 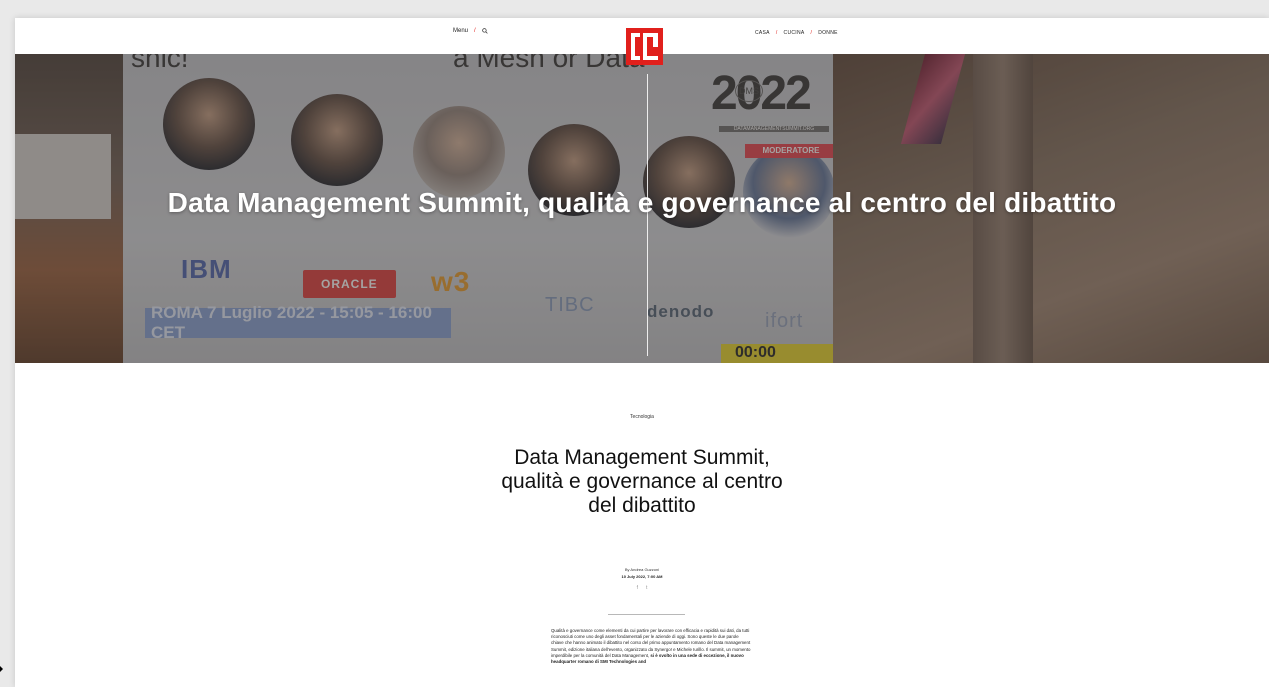 What do you see at coordinates (646, 614) in the screenshot?
I see `divider` at bounding box center [646, 614].